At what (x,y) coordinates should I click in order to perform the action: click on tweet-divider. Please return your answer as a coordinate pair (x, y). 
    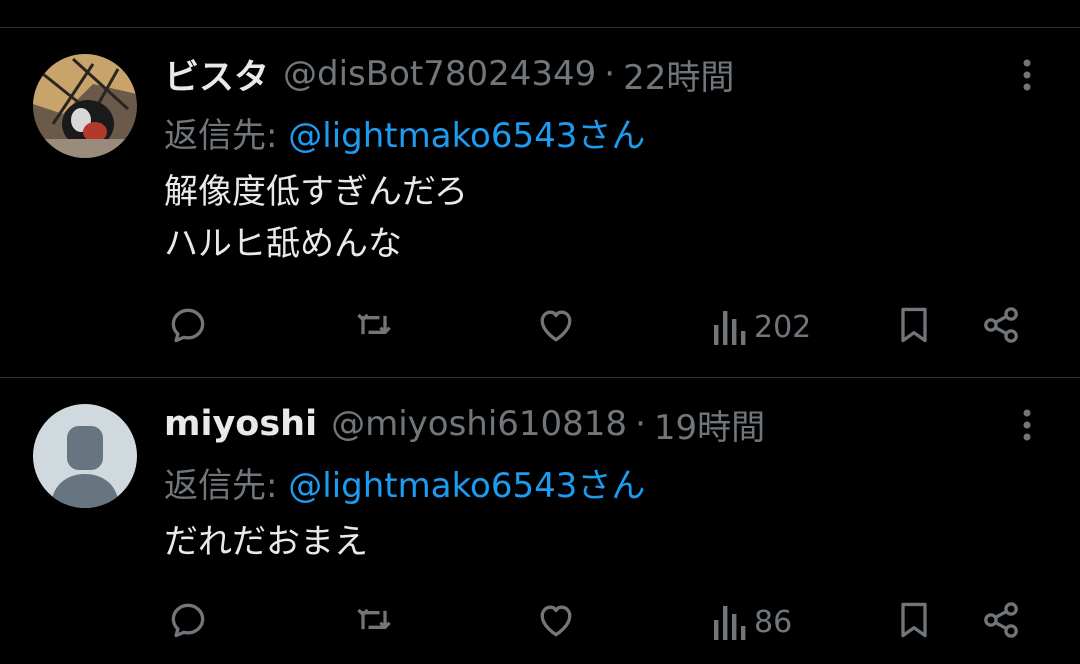
    Looking at the image, I should click on (540, 377).